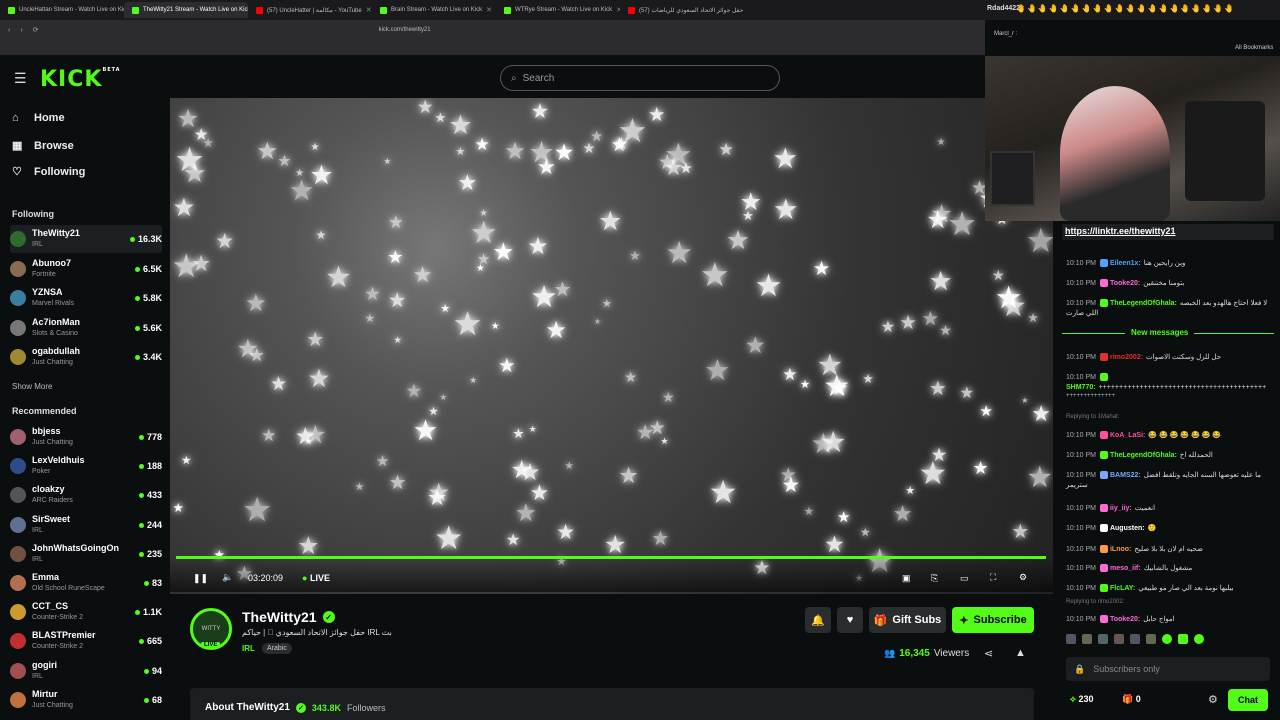  I want to click on channel-category: Poker, so click(41, 472).